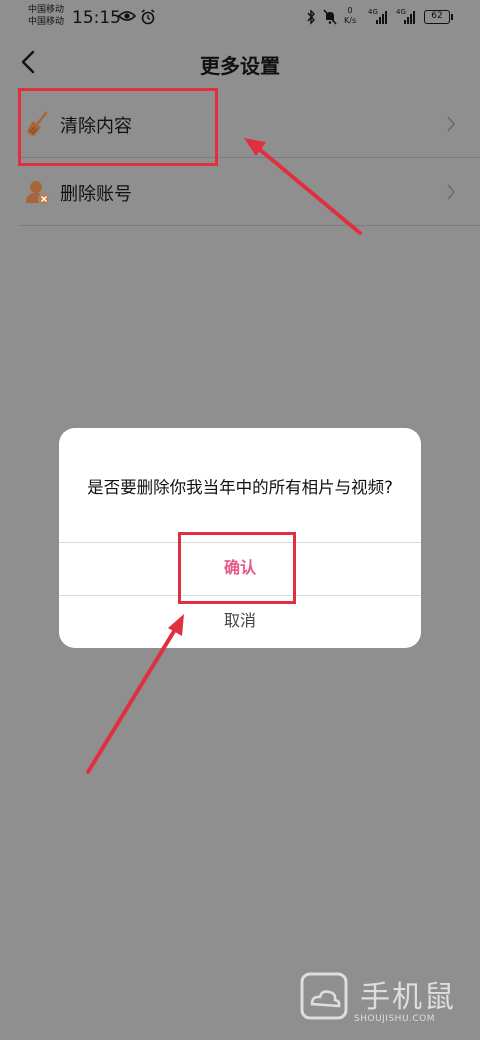 The height and width of the screenshot is (1040, 480). Describe the element at coordinates (350, 20) in the screenshot. I see `net-speed-unit: K/s` at that location.